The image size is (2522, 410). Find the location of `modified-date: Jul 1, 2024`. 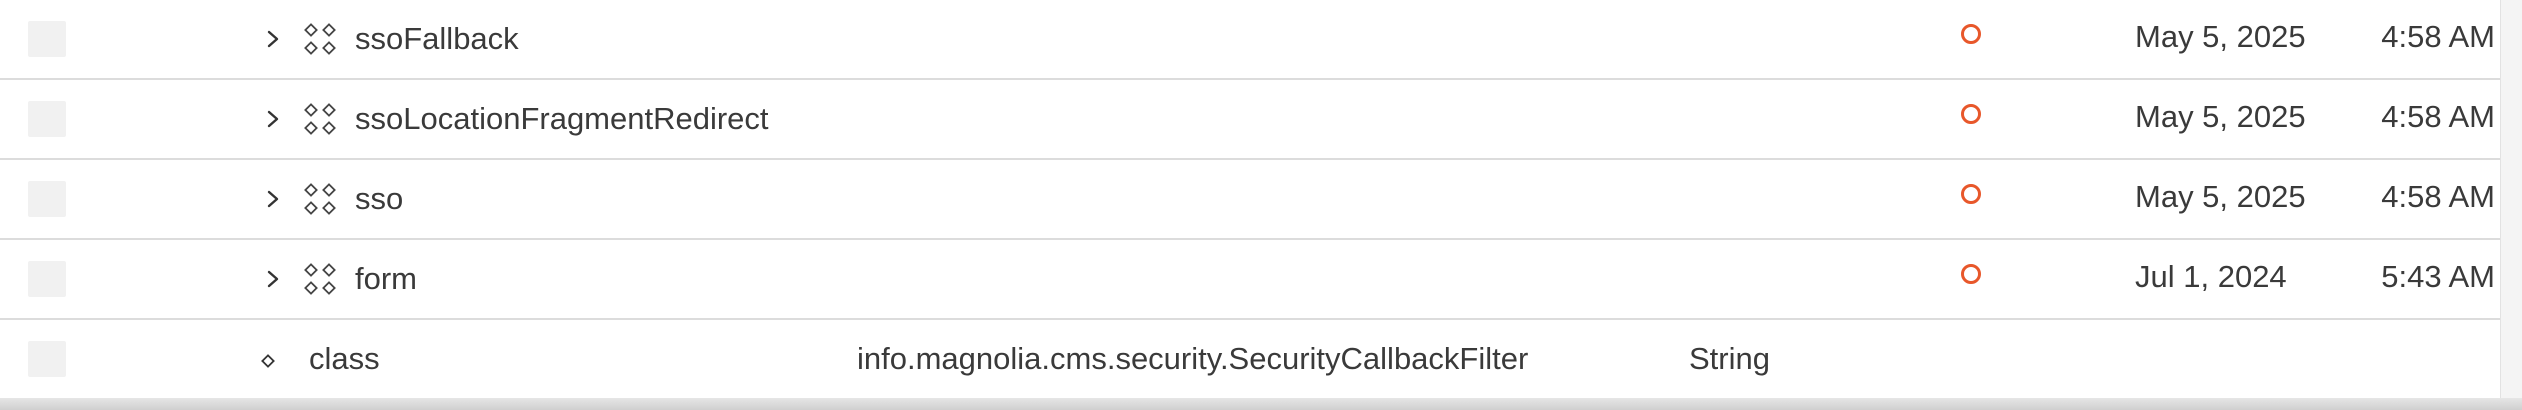

modified-date: Jul 1, 2024 is located at coordinates (2211, 276).